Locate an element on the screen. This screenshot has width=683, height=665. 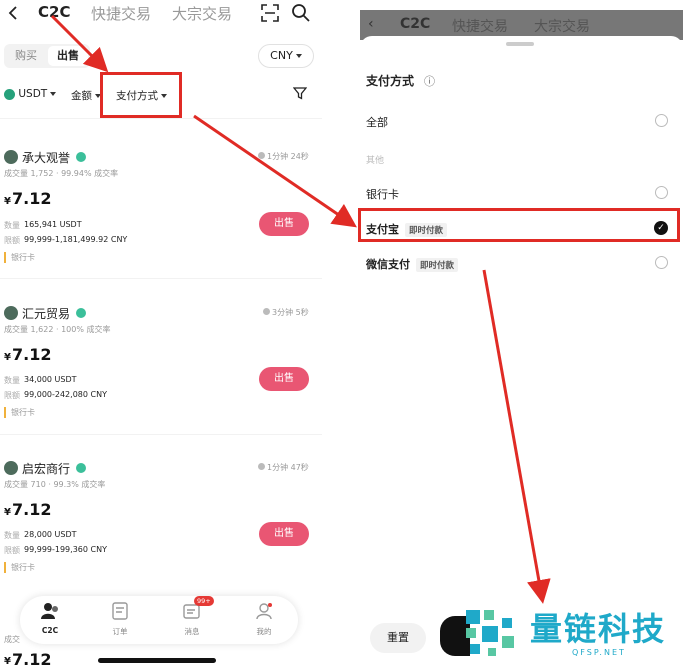
arrow-to-alipay-option is located at coordinates (275, 171).